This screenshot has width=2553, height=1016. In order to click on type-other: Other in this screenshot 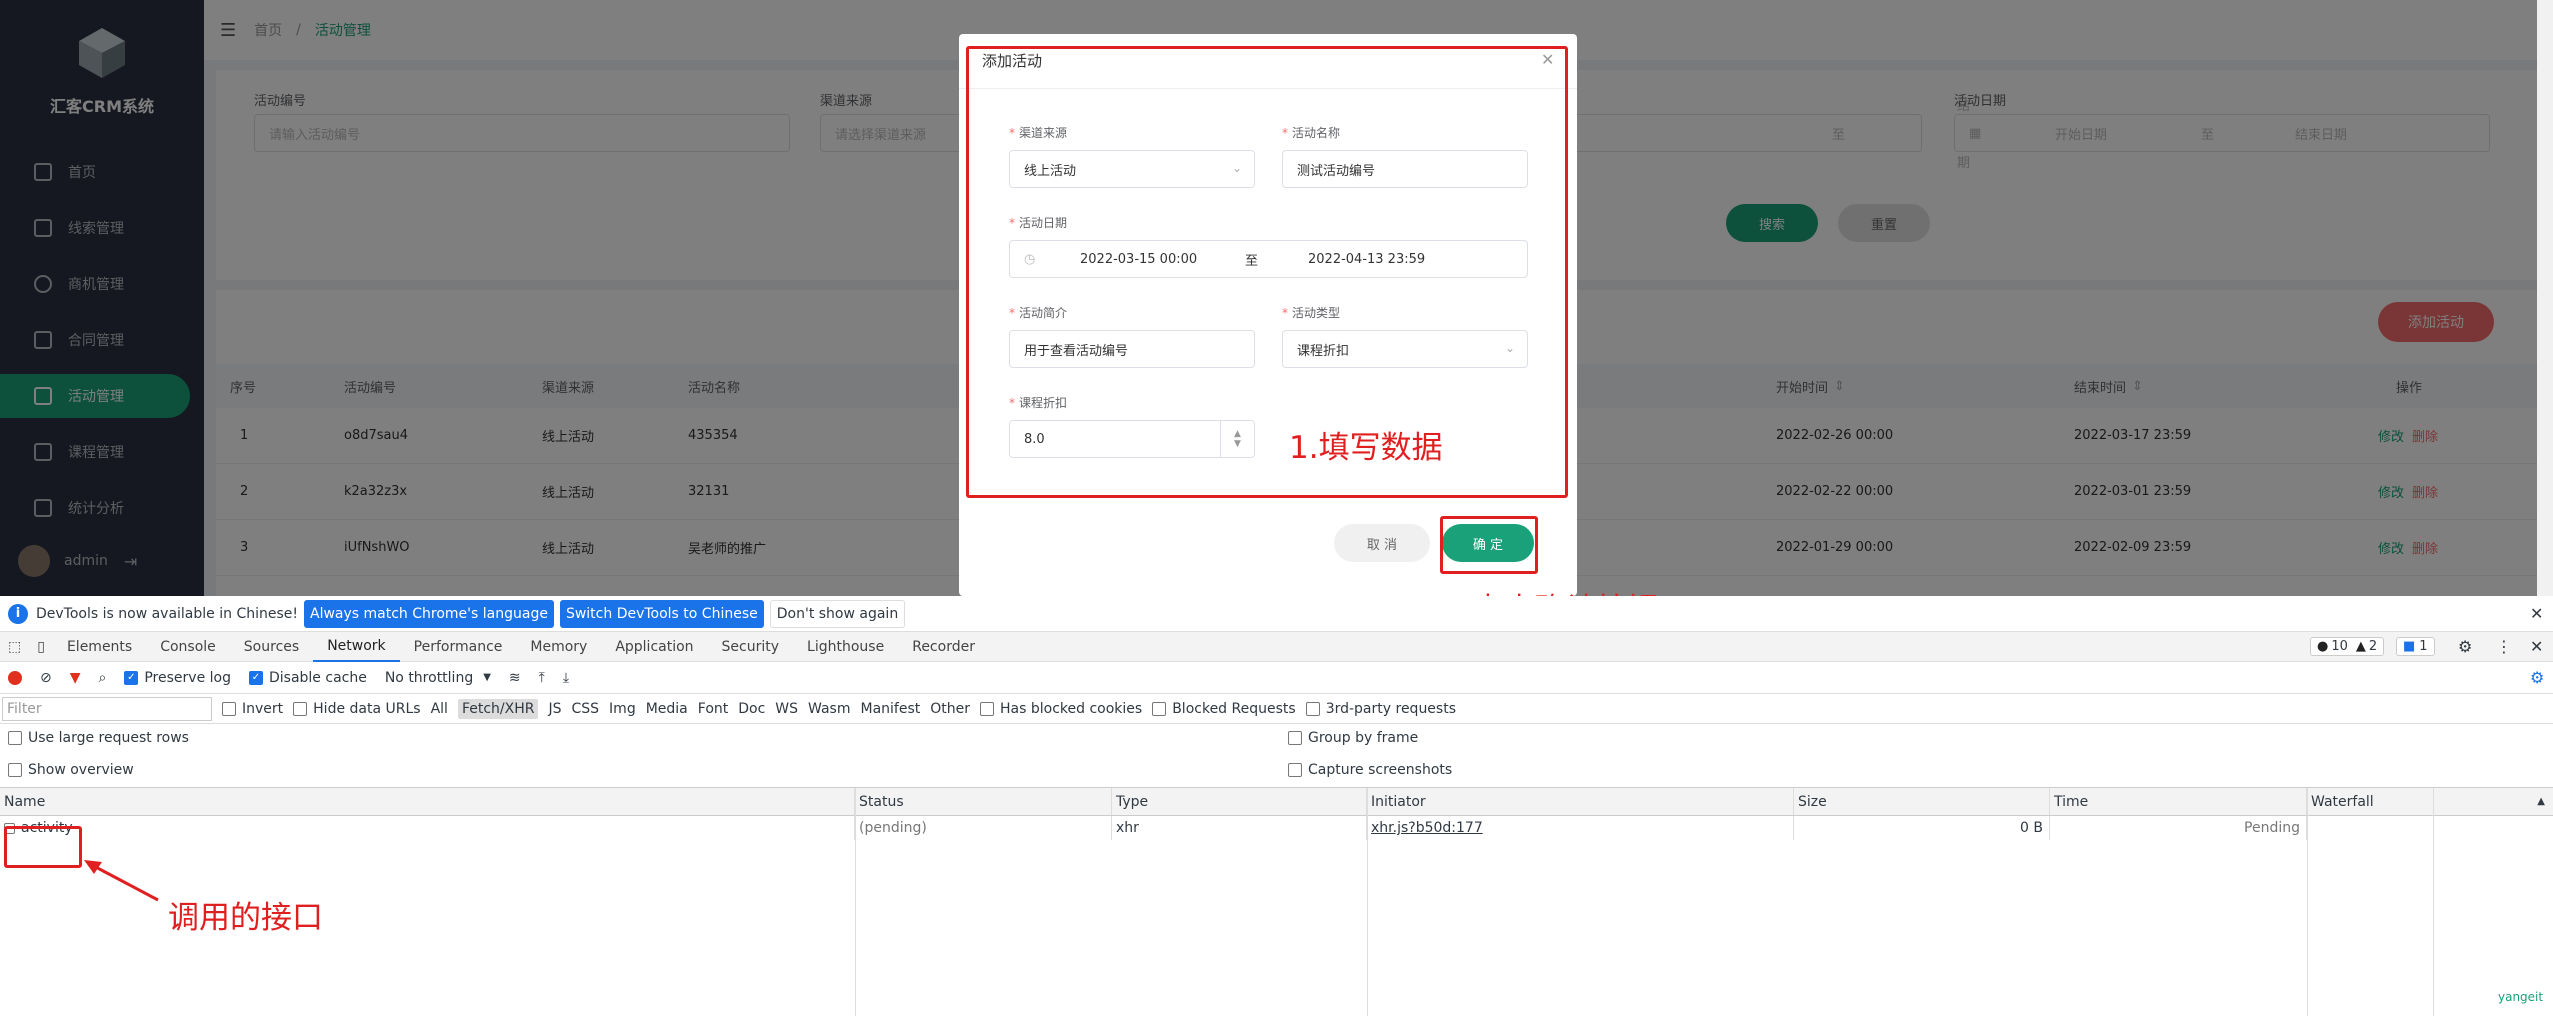, I will do `click(950, 709)`.